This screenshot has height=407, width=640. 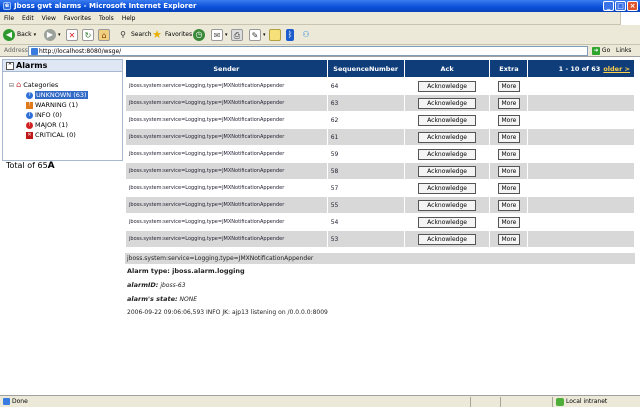 I want to click on detail-alarm-state-value: NONE, so click(x=188, y=299).